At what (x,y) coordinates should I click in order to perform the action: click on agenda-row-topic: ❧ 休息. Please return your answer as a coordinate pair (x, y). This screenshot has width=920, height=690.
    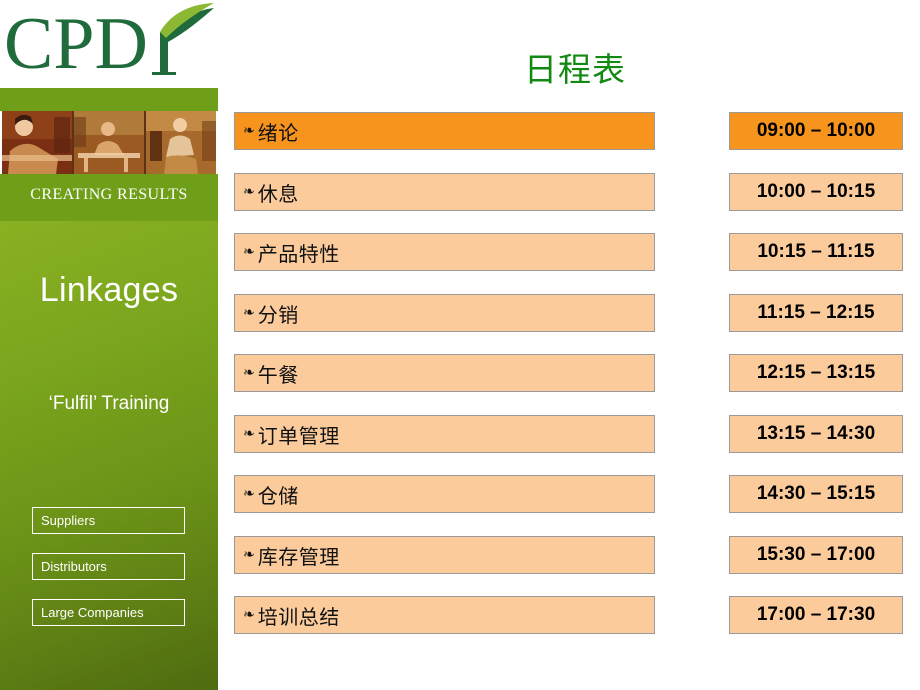
    Looking at the image, I should click on (444, 192).